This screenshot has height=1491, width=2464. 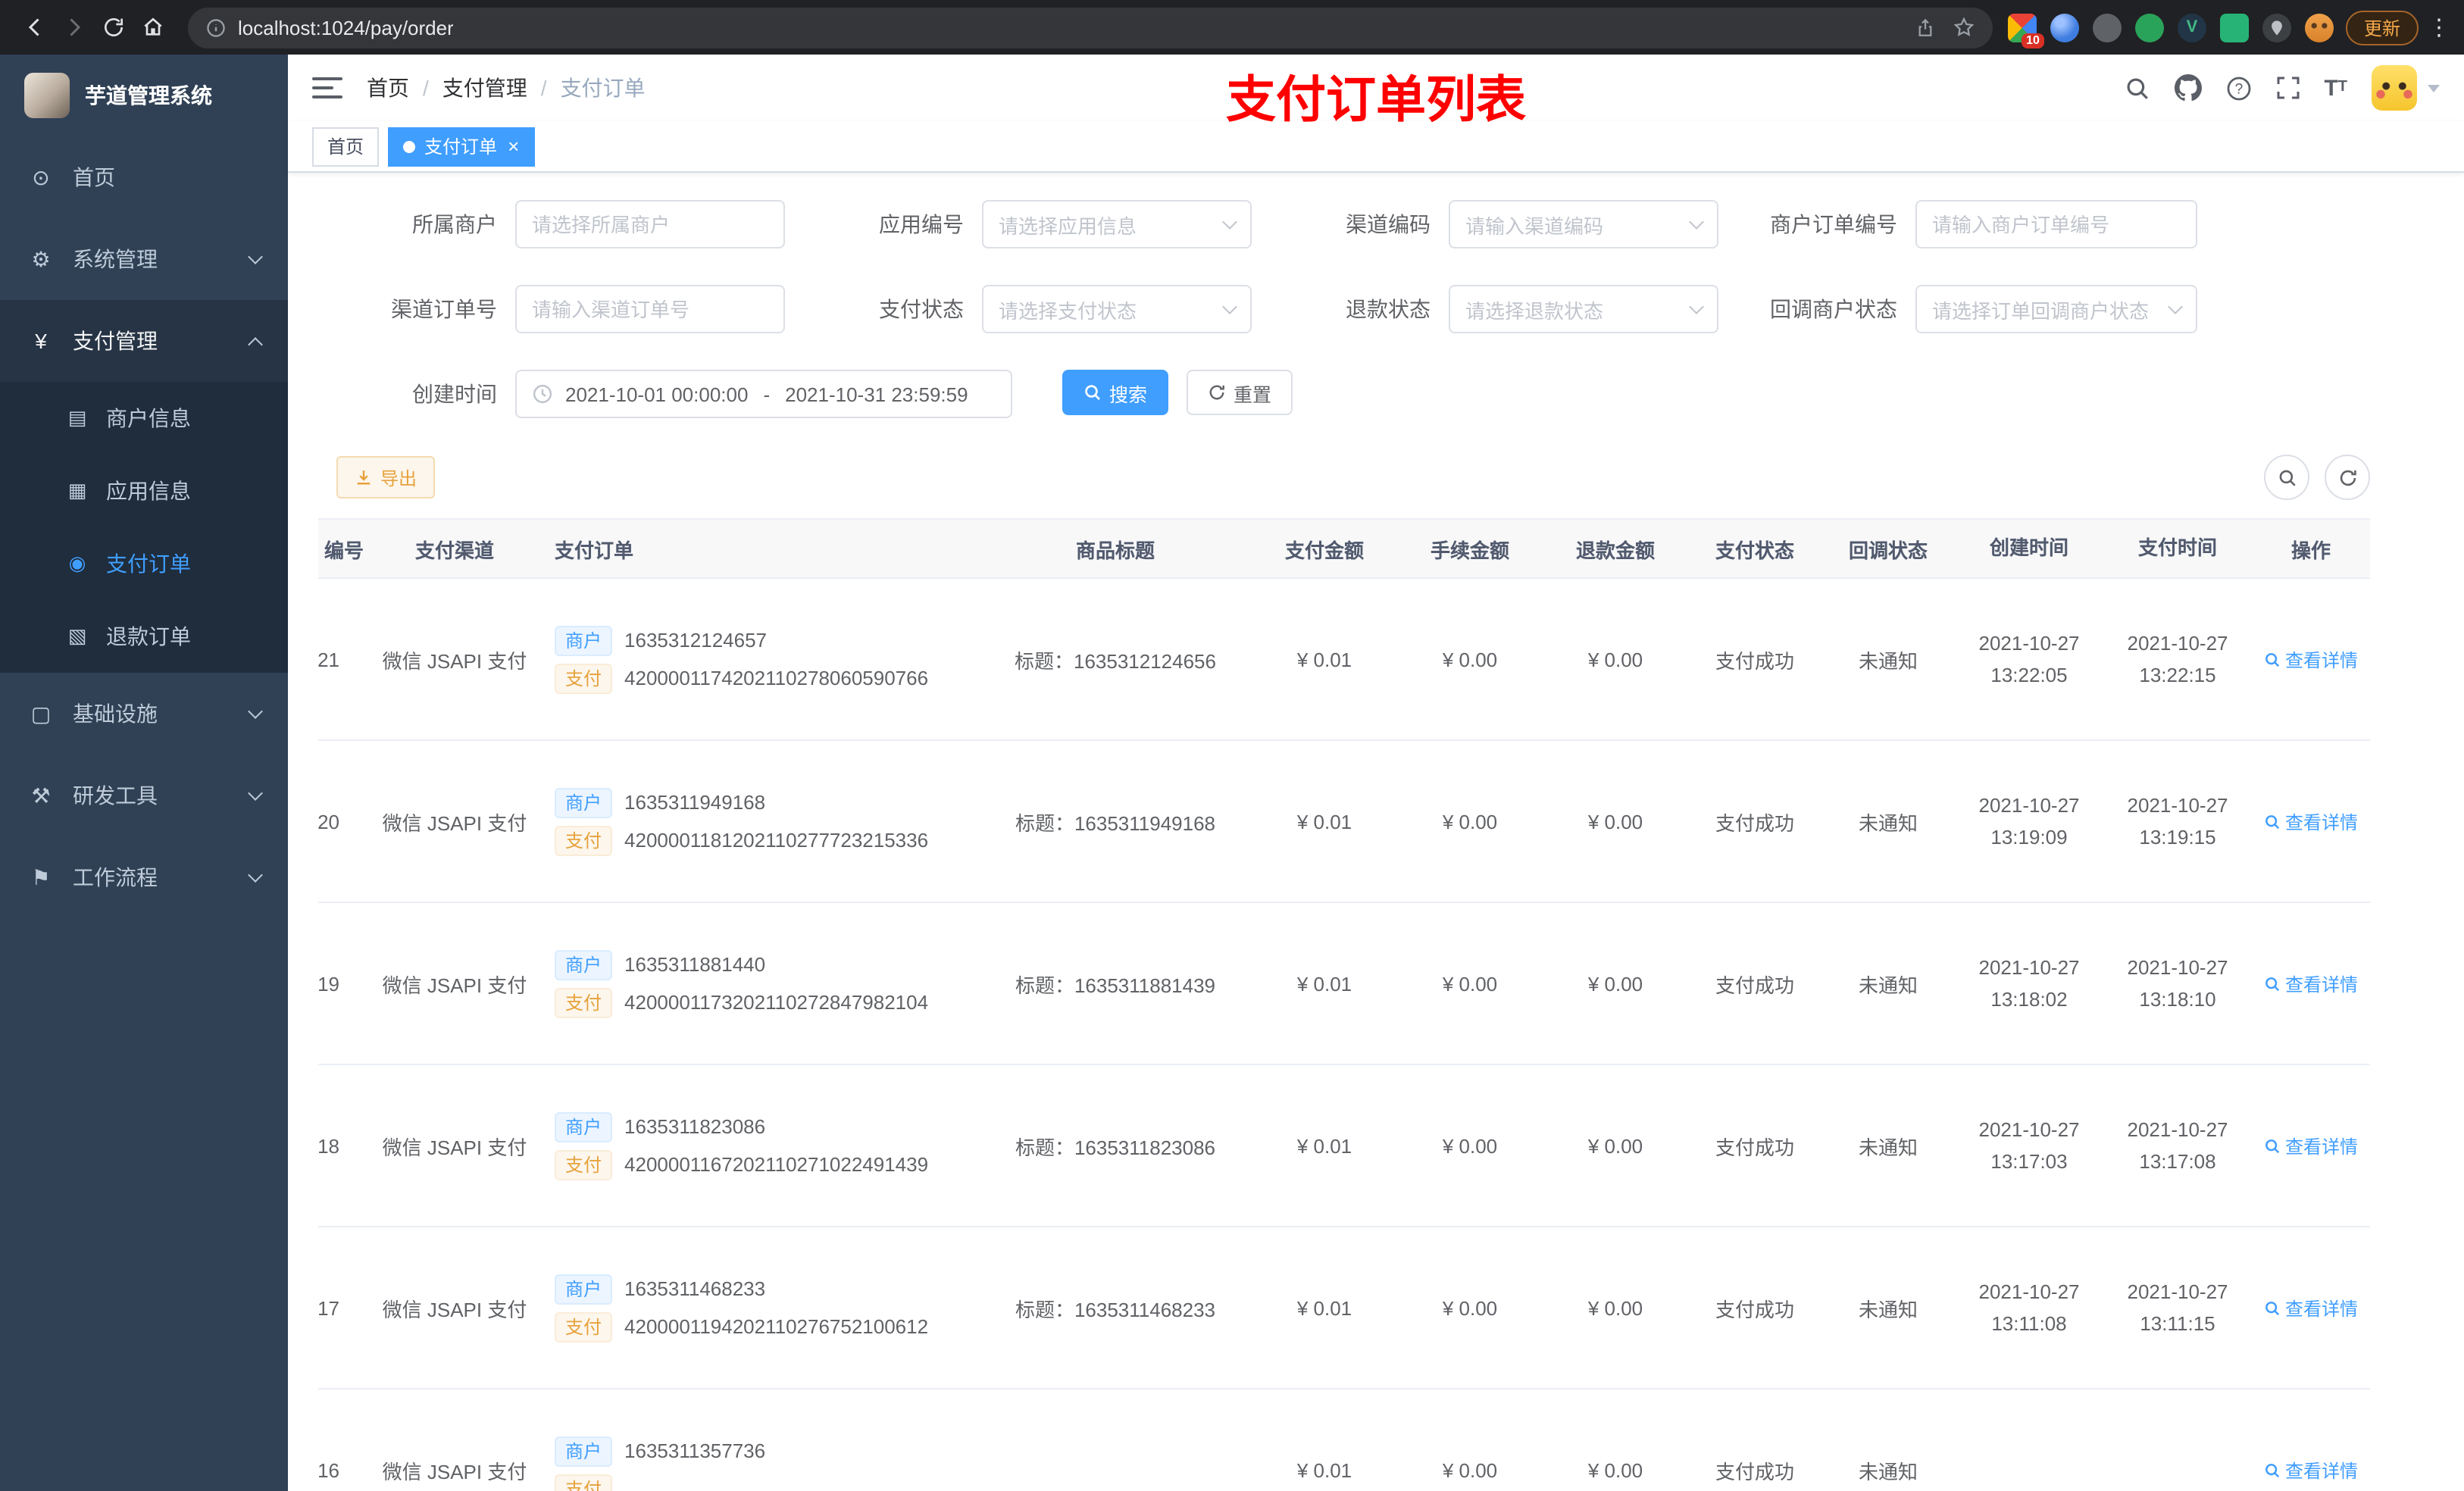 What do you see at coordinates (346, 146) in the screenshot?
I see `tab-home: 首页` at bounding box center [346, 146].